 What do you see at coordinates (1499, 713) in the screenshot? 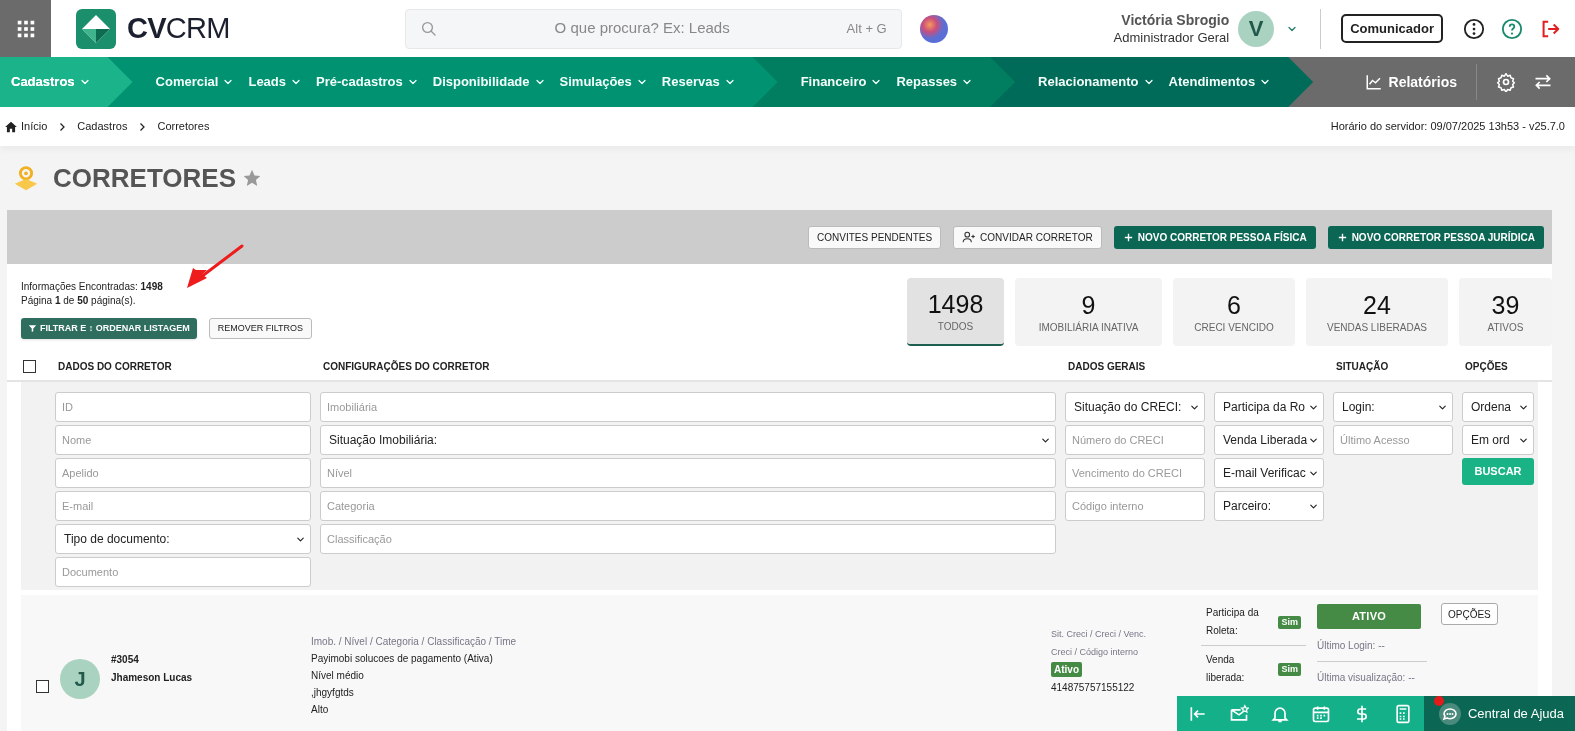
I see `help-center-button: Central de Ajuda` at bounding box center [1499, 713].